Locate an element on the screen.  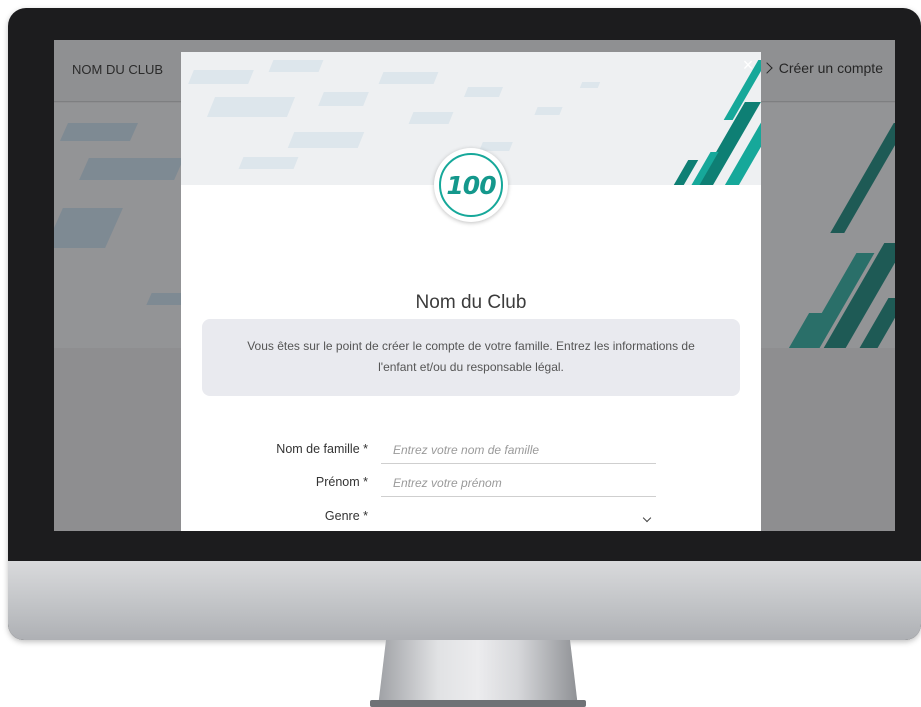
monitor-chin is located at coordinates (464, 600).